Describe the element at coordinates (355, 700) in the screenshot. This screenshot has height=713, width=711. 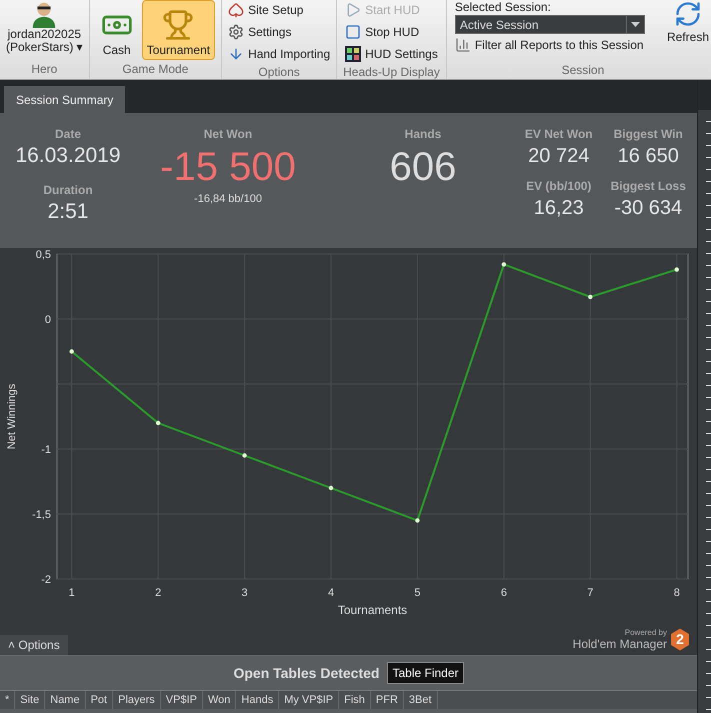
I see `column-header: Fish` at that location.